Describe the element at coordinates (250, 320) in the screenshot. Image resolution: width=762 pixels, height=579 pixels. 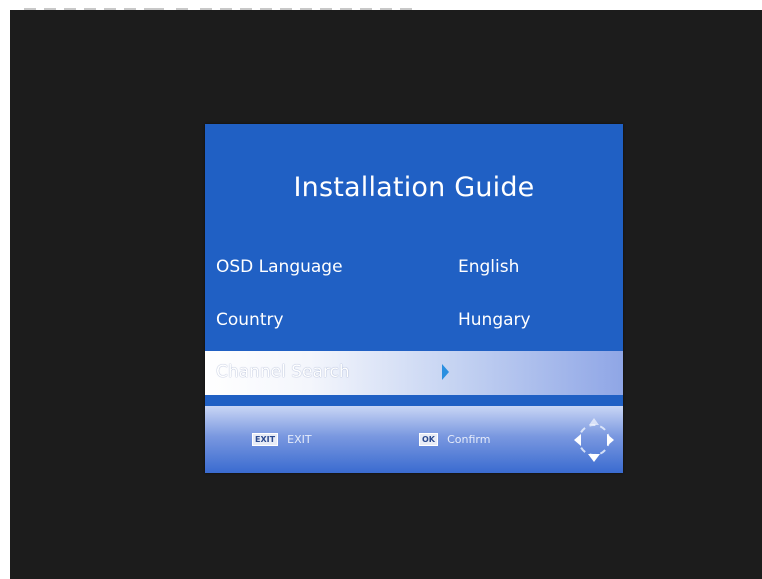
I see `country-label: Country` at that location.